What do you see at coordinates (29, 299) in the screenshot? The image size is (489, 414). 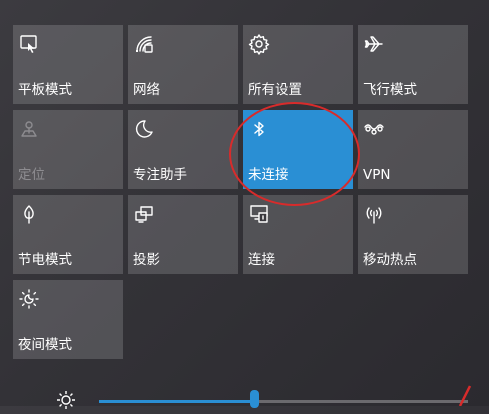 I see `night-light-icon` at bounding box center [29, 299].